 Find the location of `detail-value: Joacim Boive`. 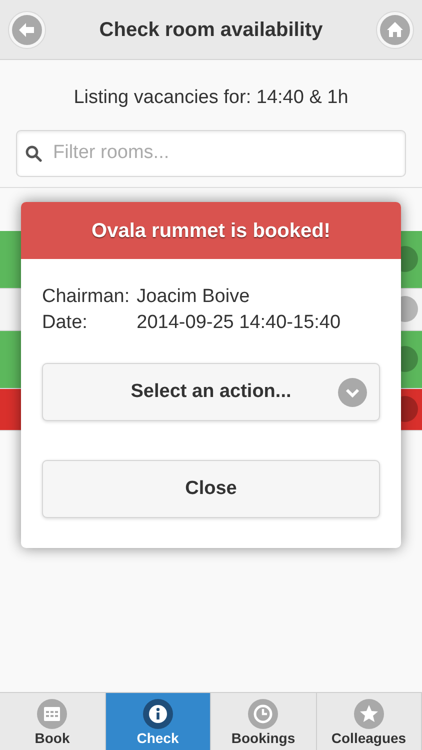

detail-value: Joacim Boive is located at coordinates (193, 297).